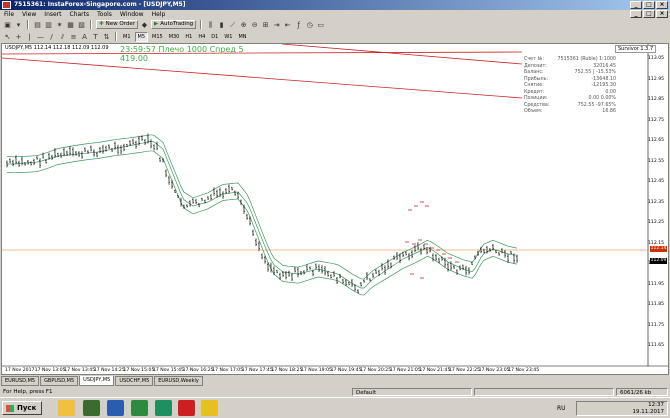  What do you see at coordinates (29, 36) in the screenshot?
I see `vertical-line-icon: |` at bounding box center [29, 36].